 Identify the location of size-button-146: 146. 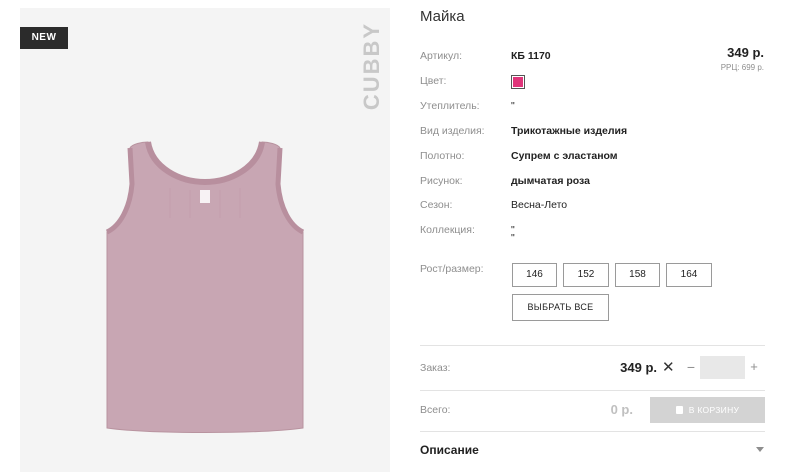
(534, 275).